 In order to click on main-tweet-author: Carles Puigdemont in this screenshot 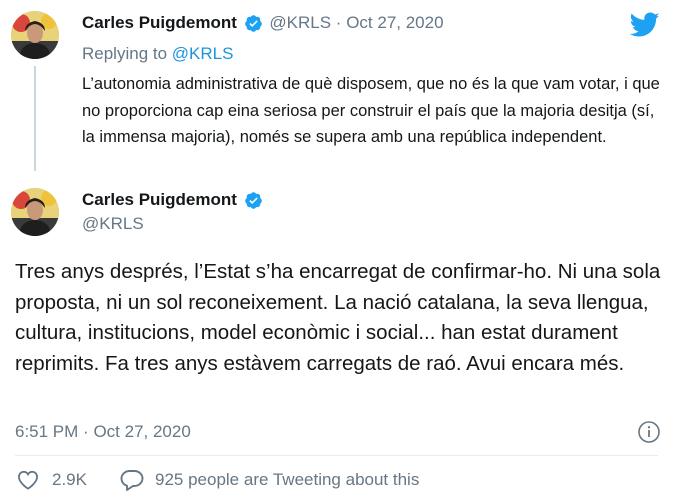, I will do `click(172, 200)`.